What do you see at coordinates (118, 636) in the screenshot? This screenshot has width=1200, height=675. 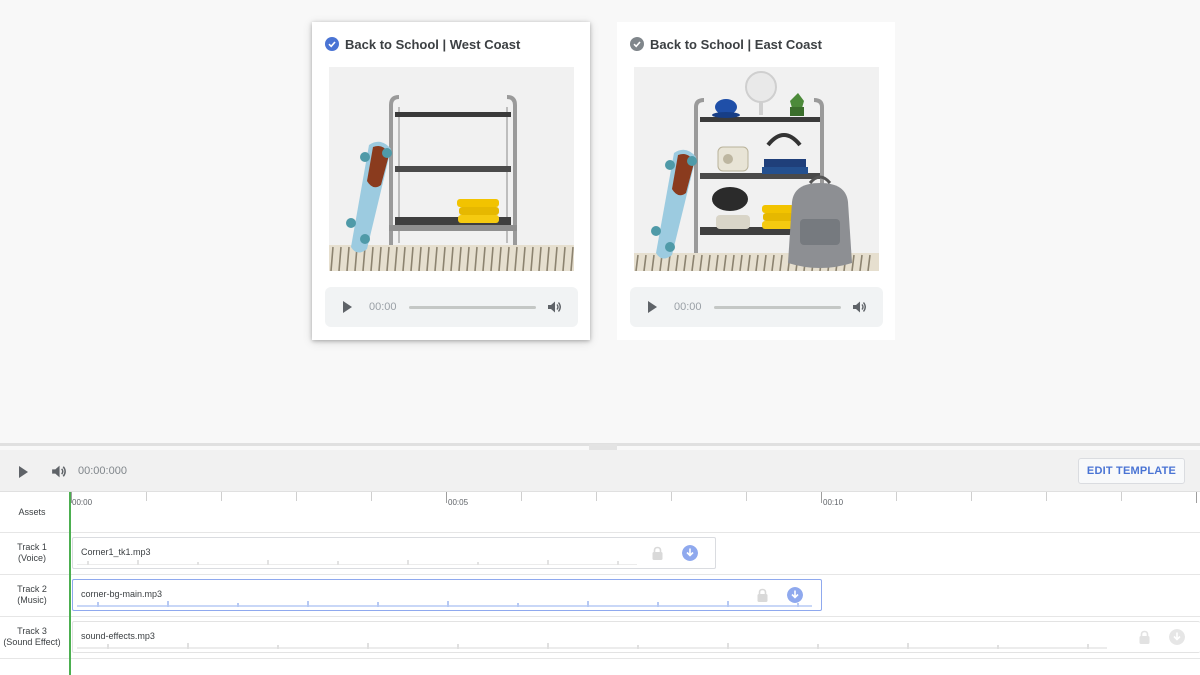 I see `clip-filename: sound-effects.mp3` at bounding box center [118, 636].